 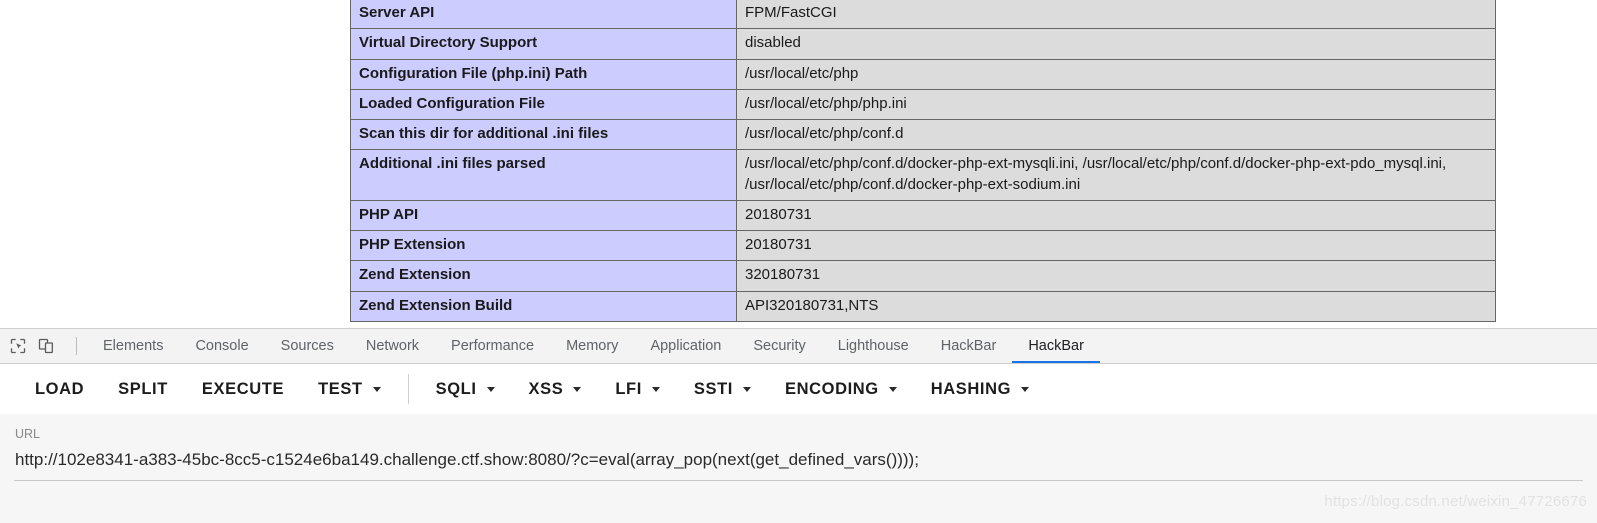 I want to click on table-cell-key: Server API, so click(x=543, y=15).